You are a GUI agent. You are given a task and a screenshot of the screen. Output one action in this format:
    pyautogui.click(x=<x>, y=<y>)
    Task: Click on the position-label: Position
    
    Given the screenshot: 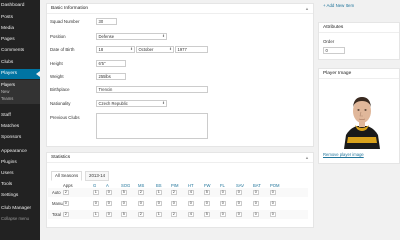 What is the action you would take?
    pyautogui.click(x=58, y=36)
    